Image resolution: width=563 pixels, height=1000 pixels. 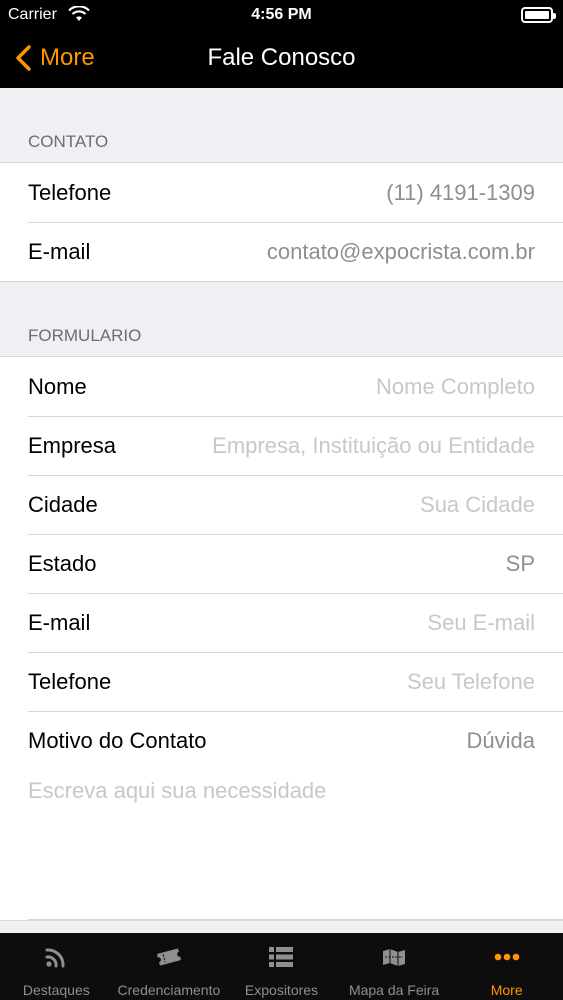 I want to click on form-row-company: Empresa Empresa, Instituição ou Entidade, so click(x=281, y=445).